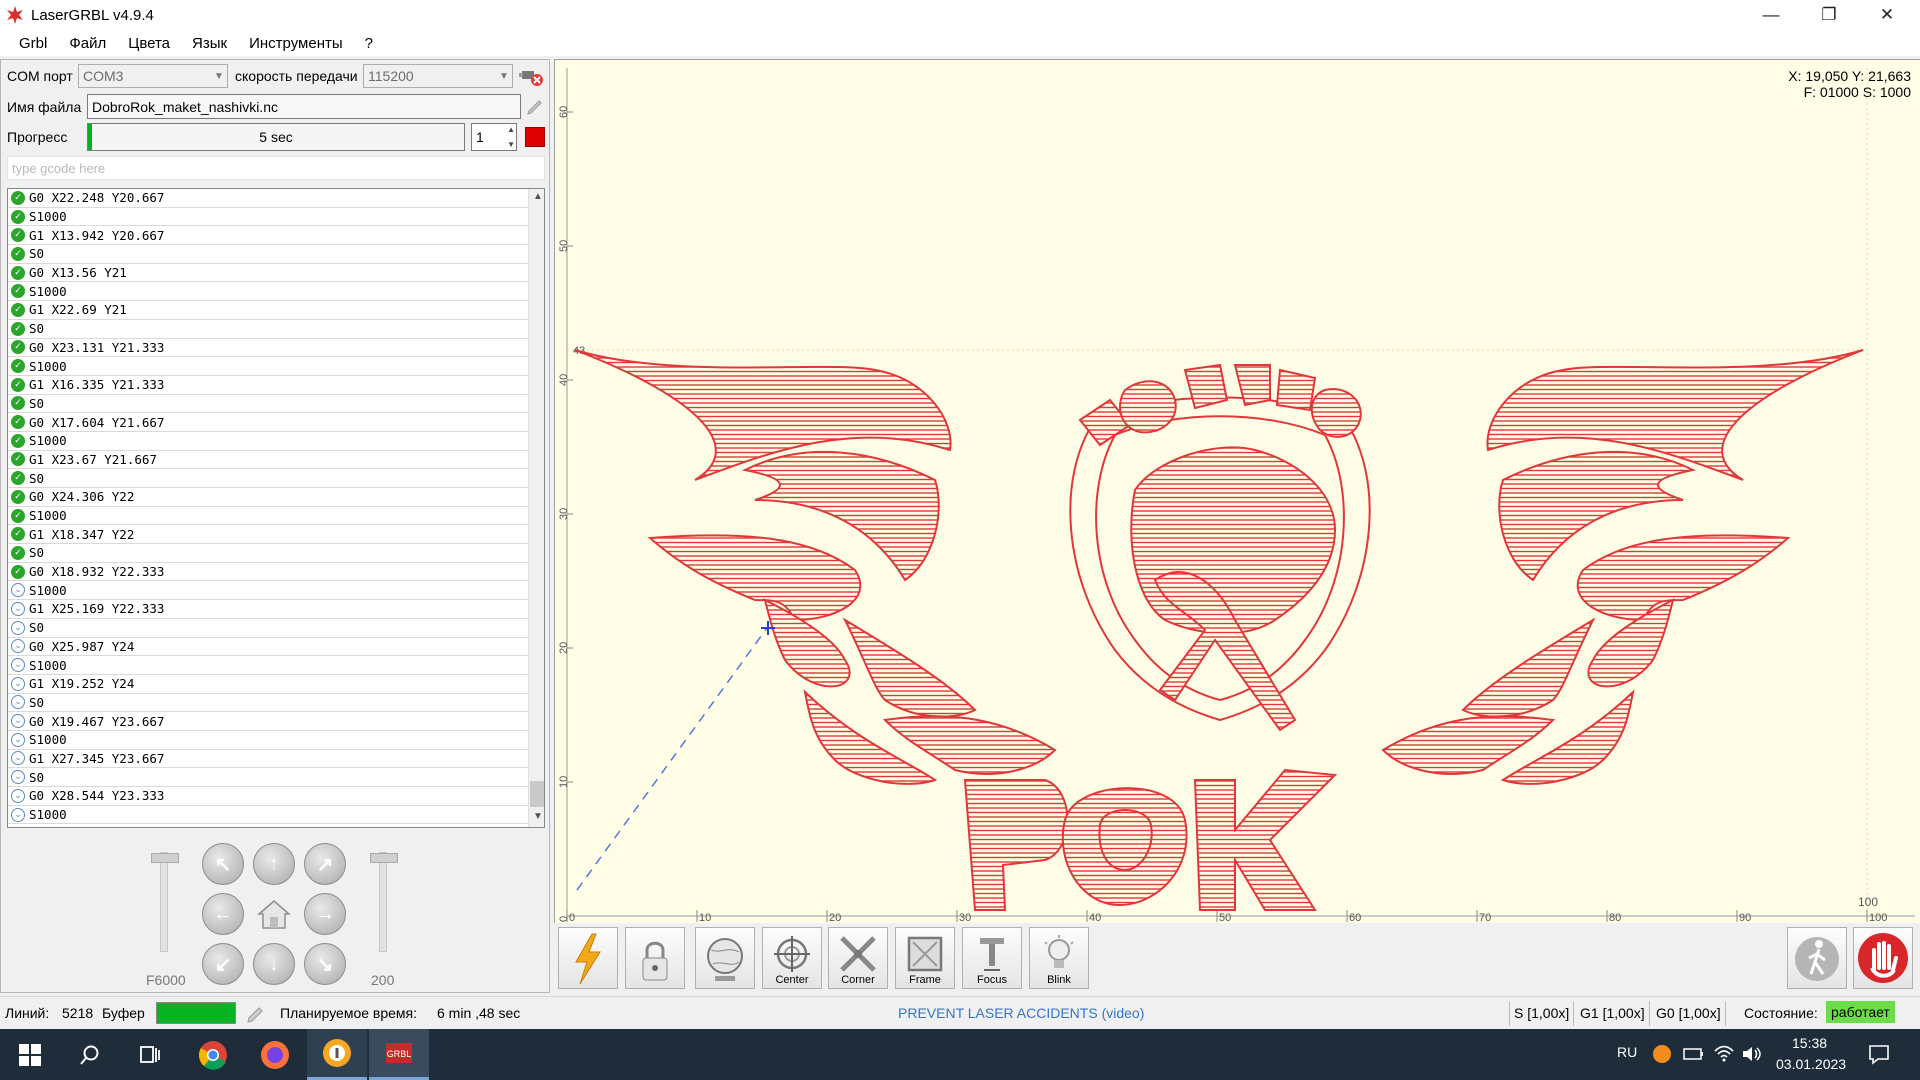  What do you see at coordinates (538, 196) in the screenshot?
I see `scroll-up-icon: ▲` at bounding box center [538, 196].